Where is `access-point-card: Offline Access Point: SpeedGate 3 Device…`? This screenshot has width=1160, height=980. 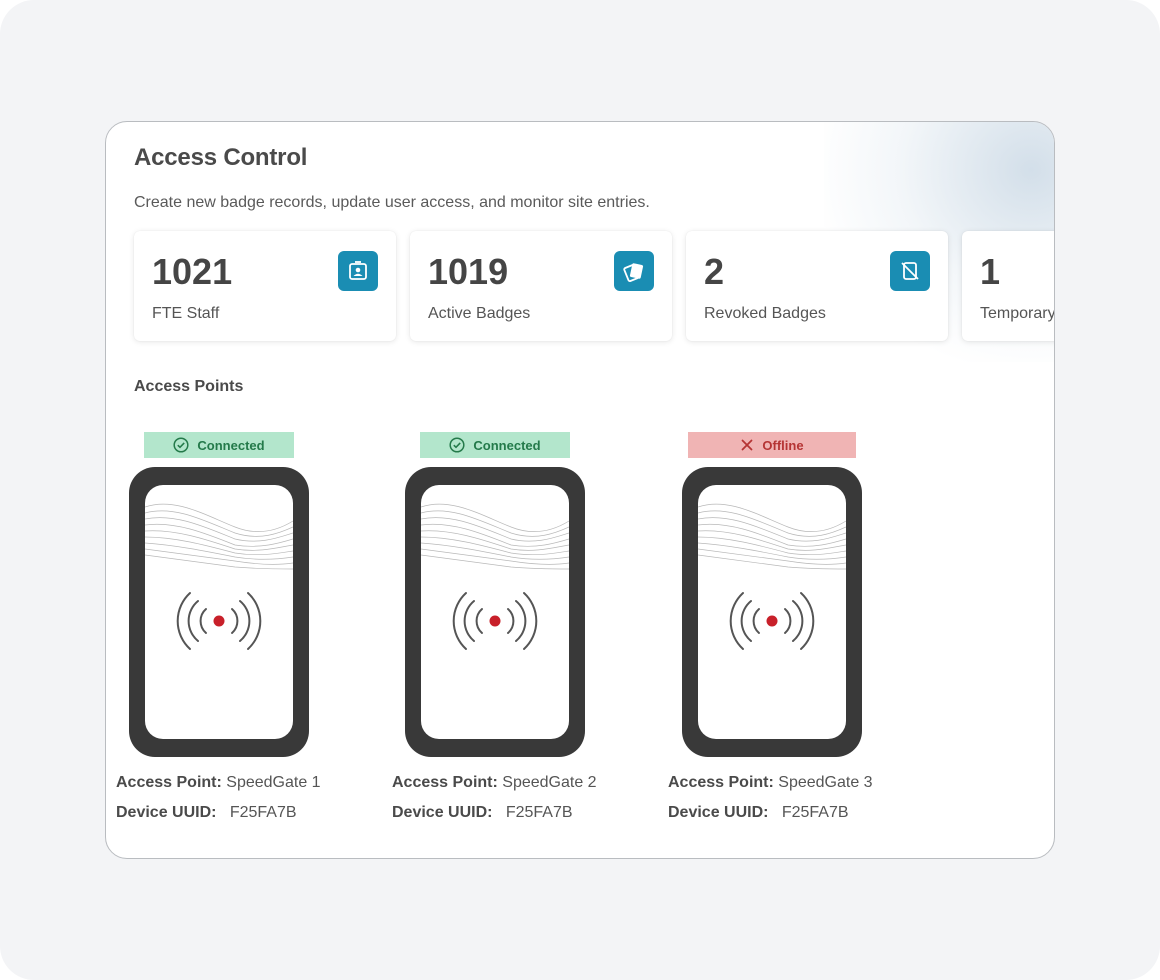
access-point-card: Offline Access Point: SpeedGate 3 Device… is located at coordinates (783, 627).